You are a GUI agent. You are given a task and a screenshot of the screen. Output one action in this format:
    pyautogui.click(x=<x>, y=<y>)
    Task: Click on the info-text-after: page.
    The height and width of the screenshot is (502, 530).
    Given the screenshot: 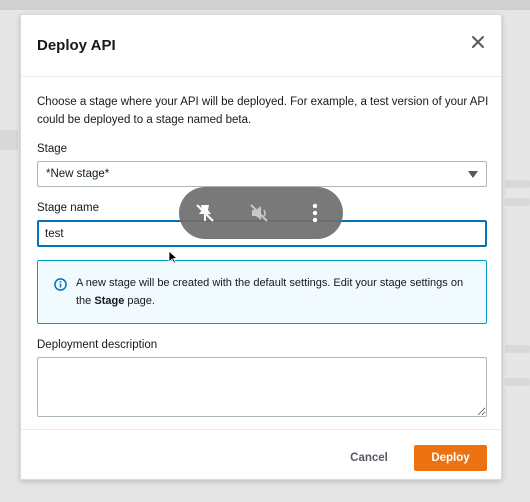 What is the action you would take?
    pyautogui.click(x=139, y=301)
    